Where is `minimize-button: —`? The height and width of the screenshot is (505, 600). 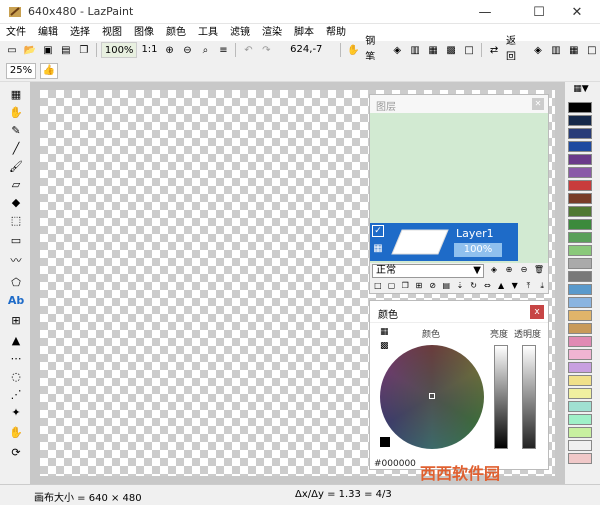
minimize-button: — is located at coordinates (485, 12).